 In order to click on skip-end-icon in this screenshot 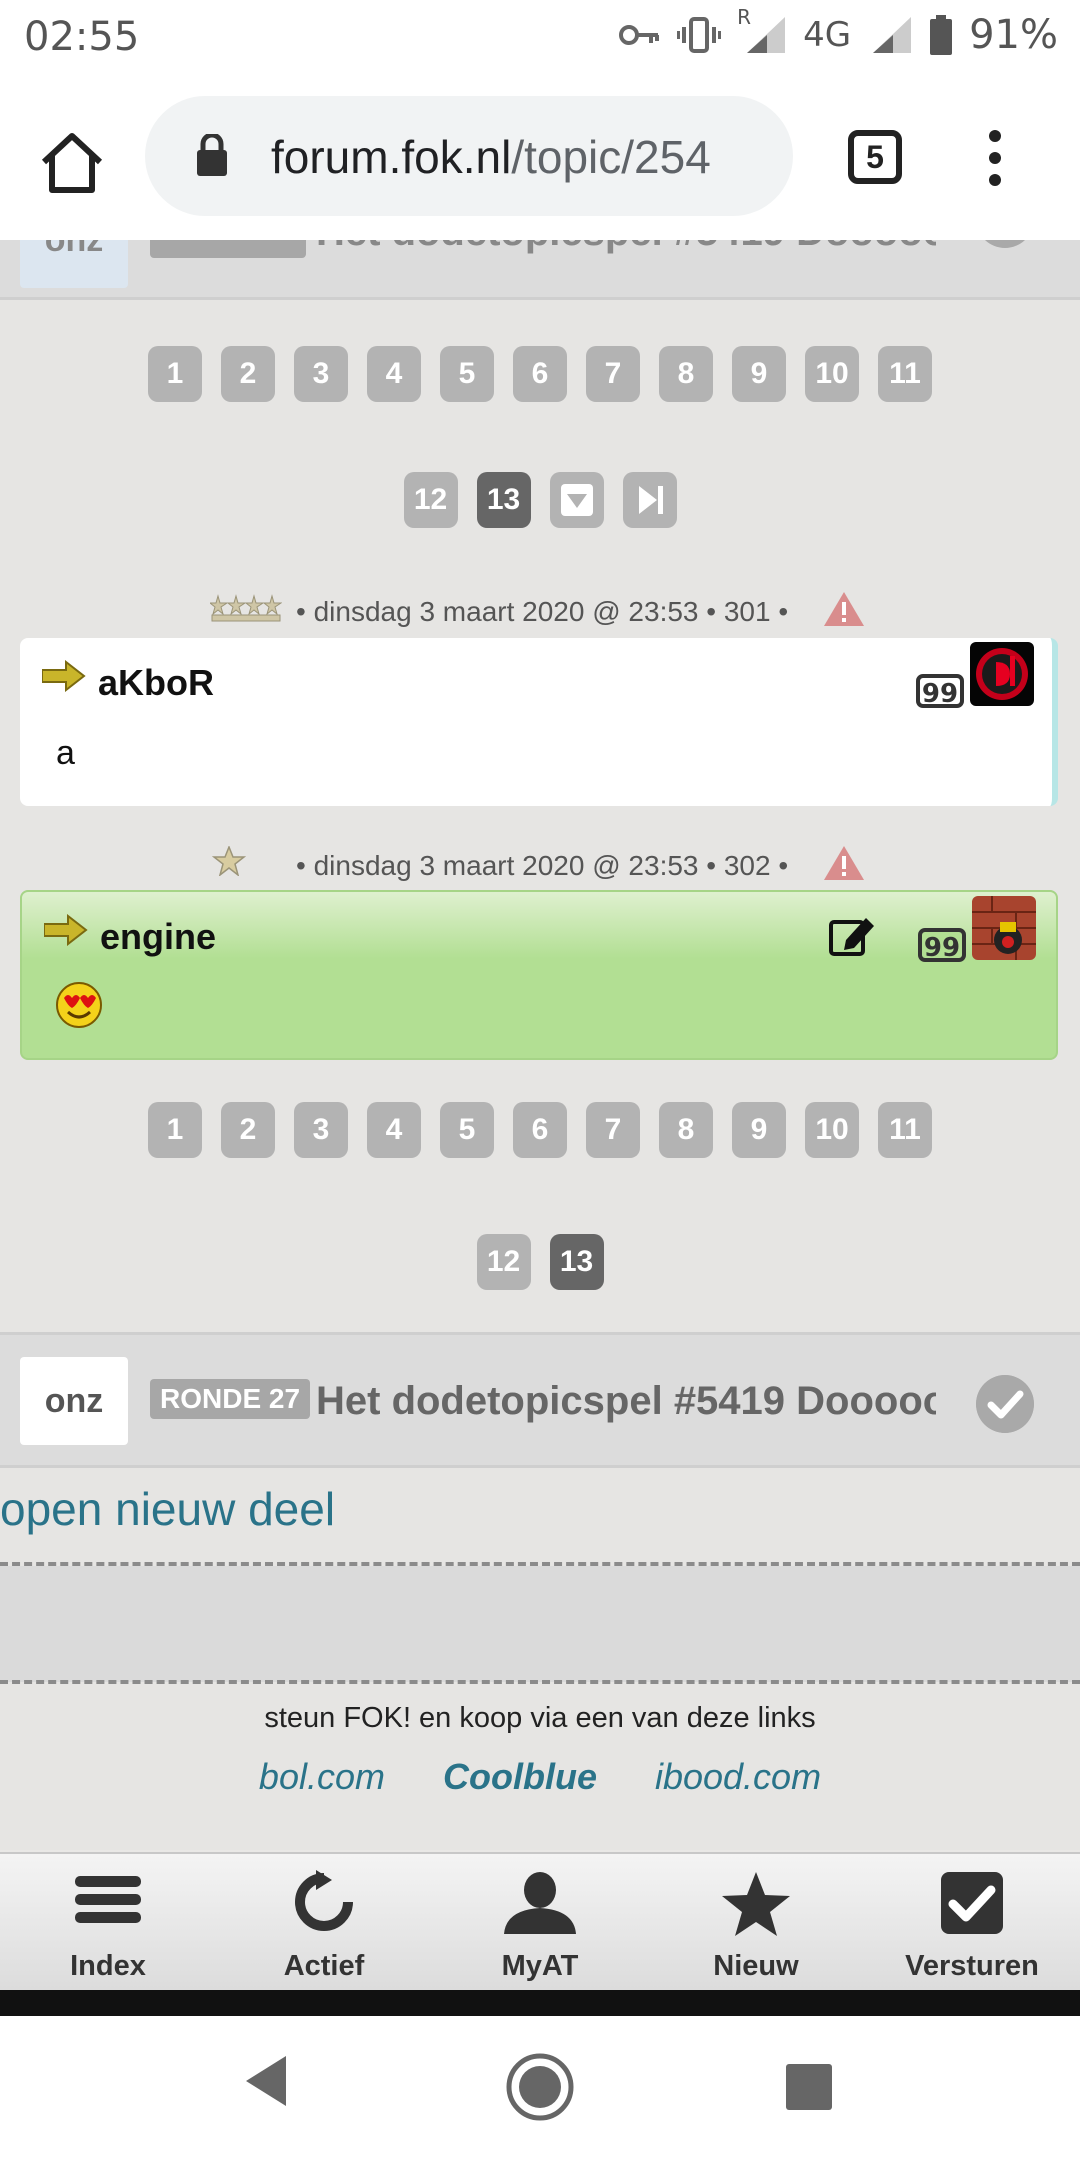, I will do `click(650, 500)`.